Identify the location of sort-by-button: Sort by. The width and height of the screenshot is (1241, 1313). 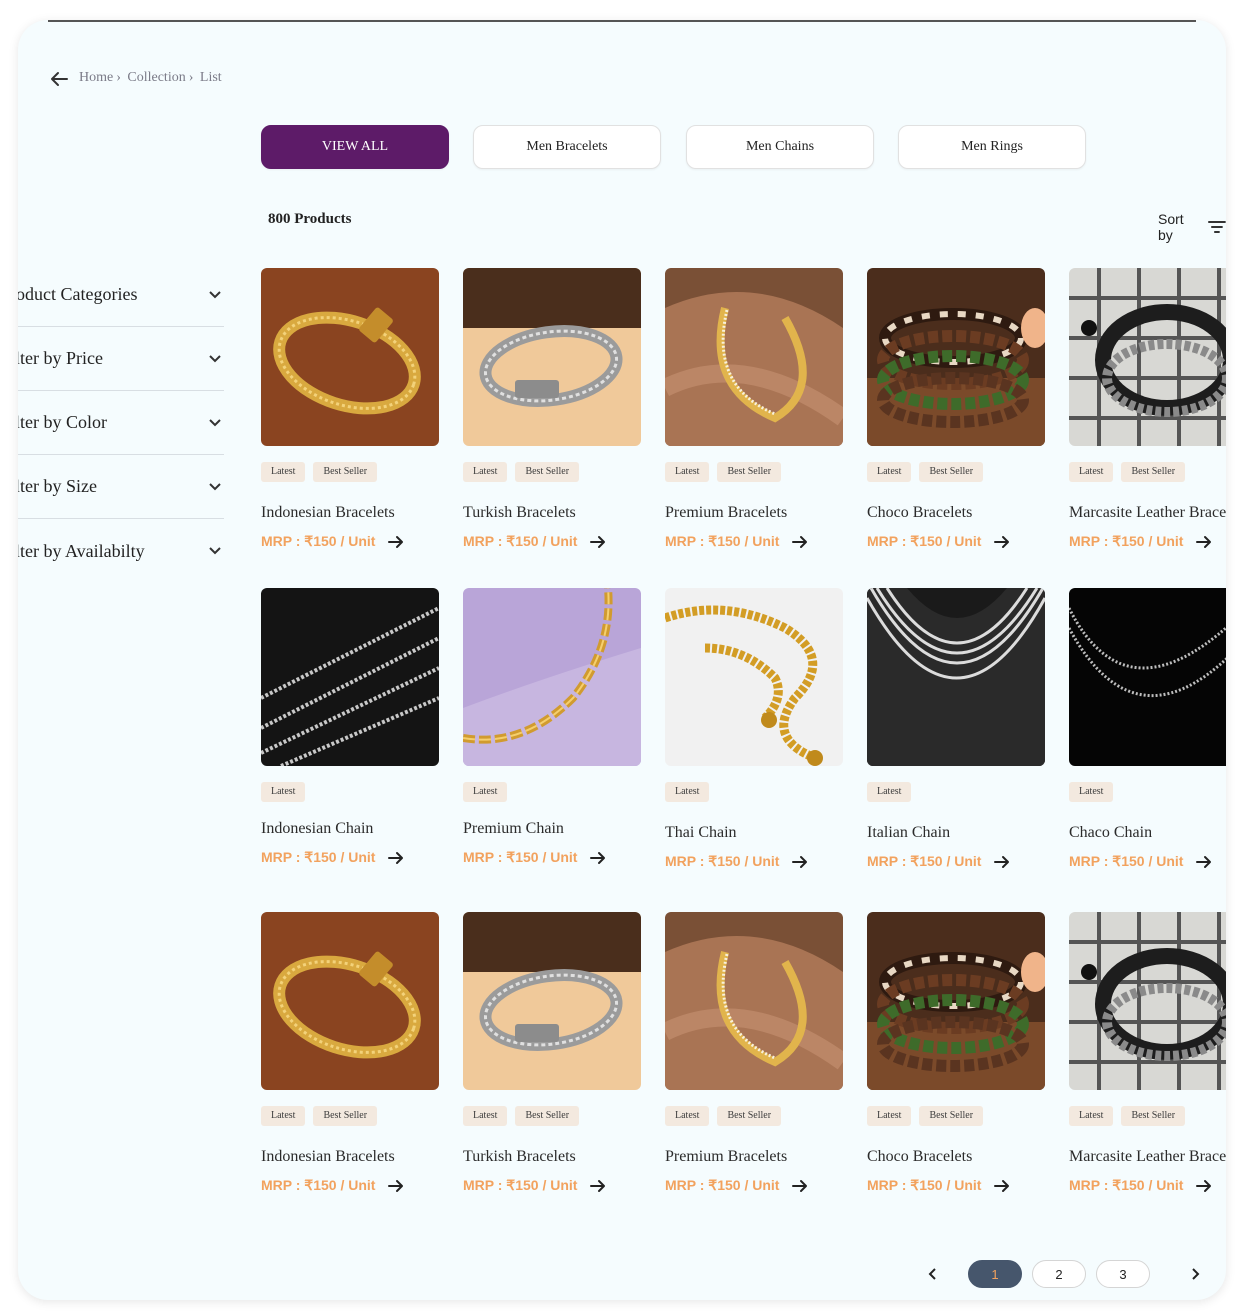
(1192, 227).